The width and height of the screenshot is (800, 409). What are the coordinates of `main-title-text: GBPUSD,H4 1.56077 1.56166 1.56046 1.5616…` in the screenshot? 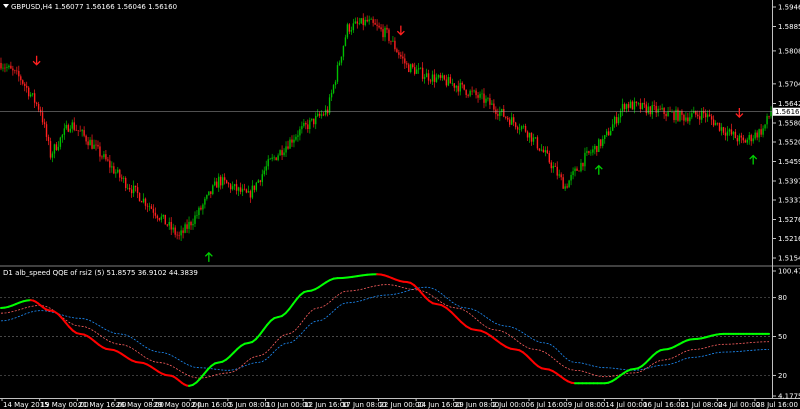 It's located at (94, 7).